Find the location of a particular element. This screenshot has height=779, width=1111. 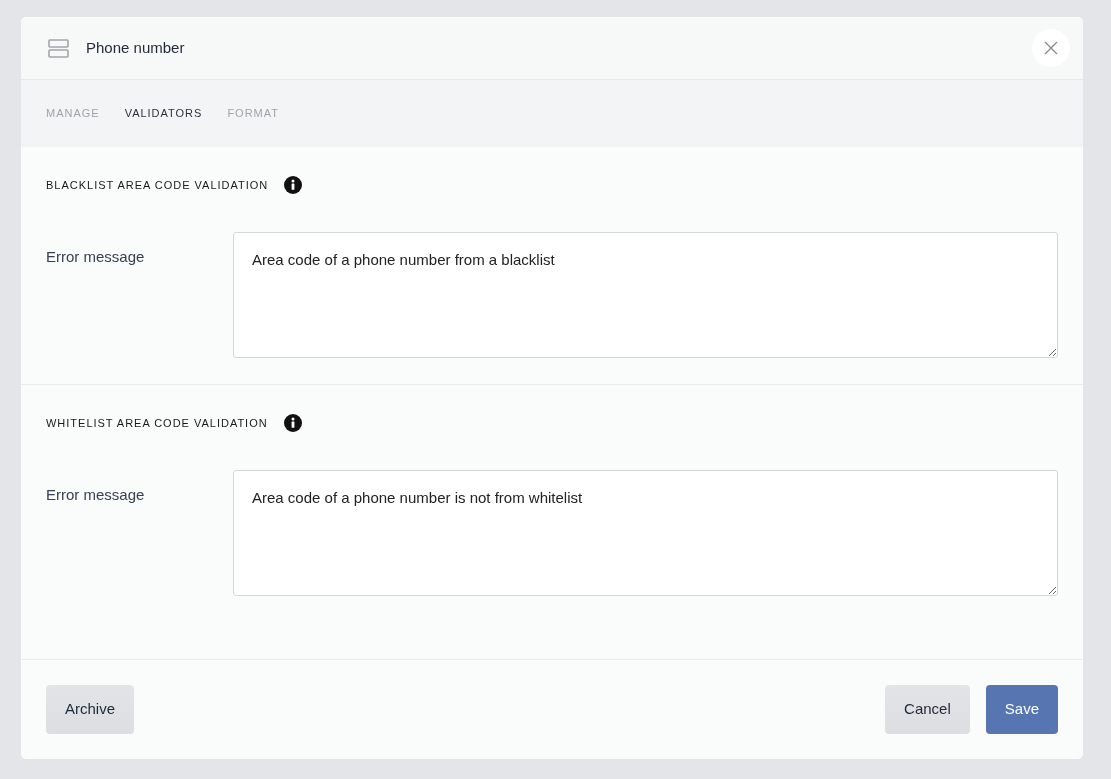

dialog-title: Phone number is located at coordinates (135, 47).